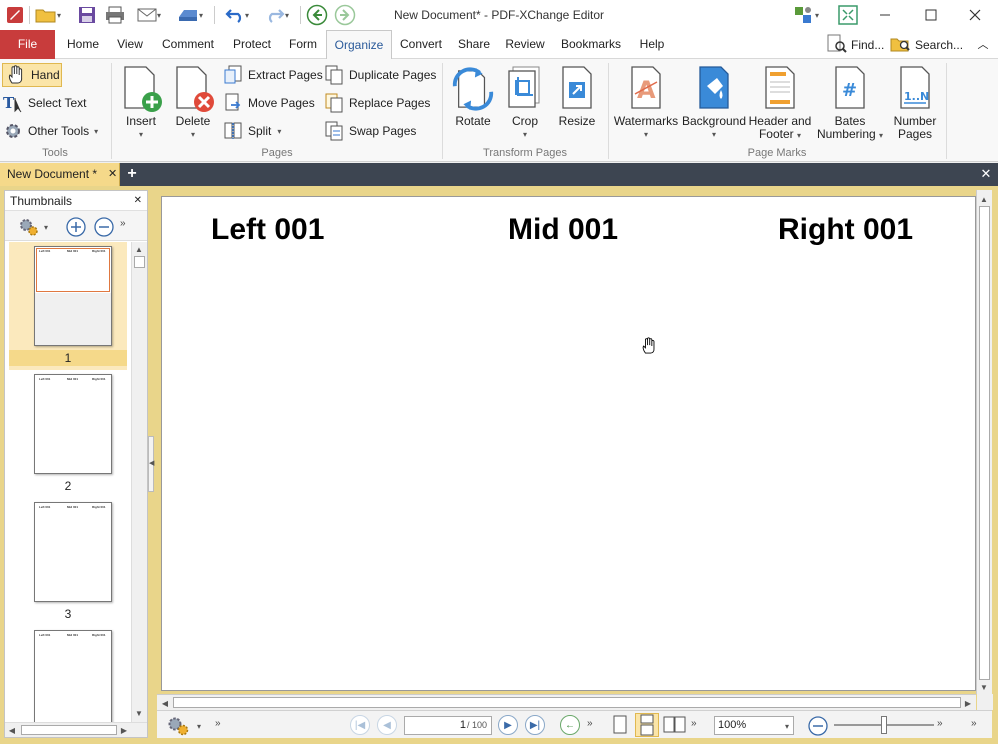  I want to click on header-footer-button: Header and Footer ▾, so click(780, 102).